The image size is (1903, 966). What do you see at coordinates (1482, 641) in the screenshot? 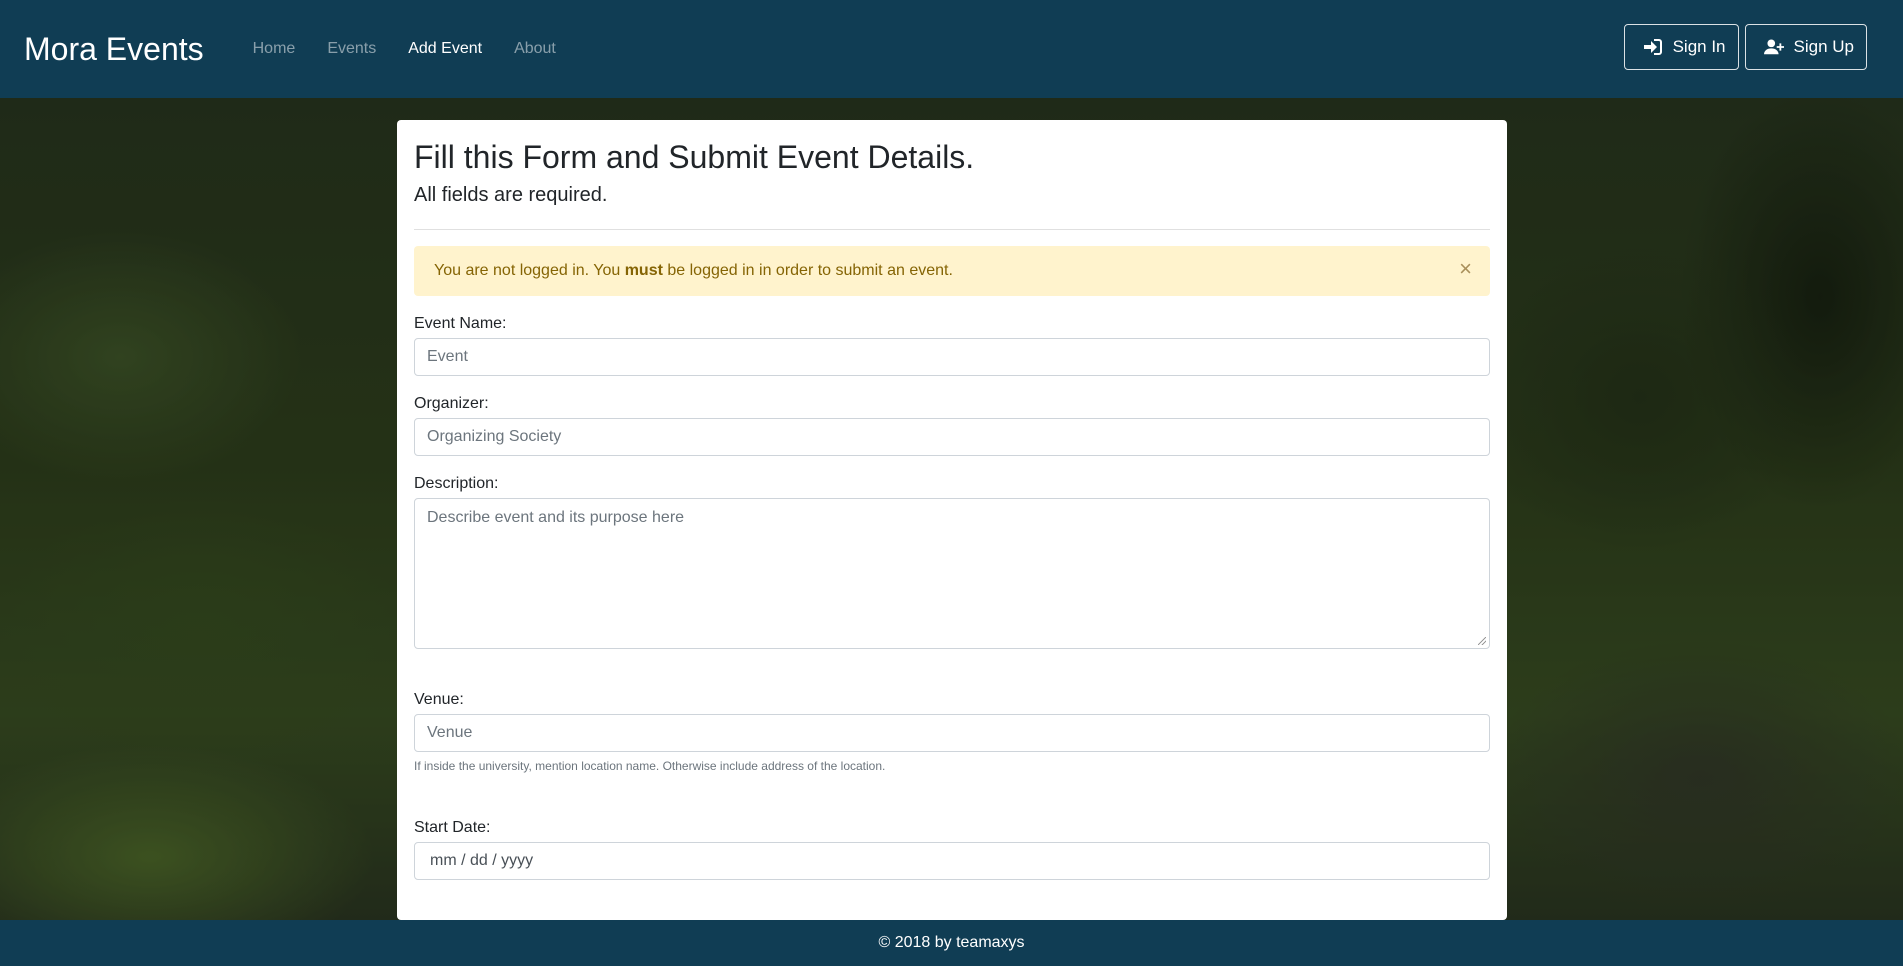
I see `resize-handle-icon` at bounding box center [1482, 641].